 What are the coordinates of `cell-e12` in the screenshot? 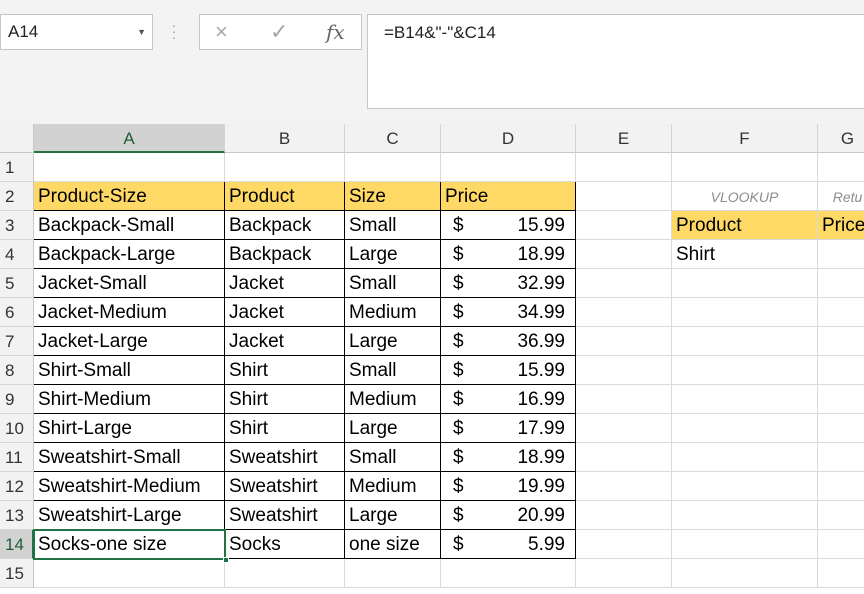 It's located at (624, 486).